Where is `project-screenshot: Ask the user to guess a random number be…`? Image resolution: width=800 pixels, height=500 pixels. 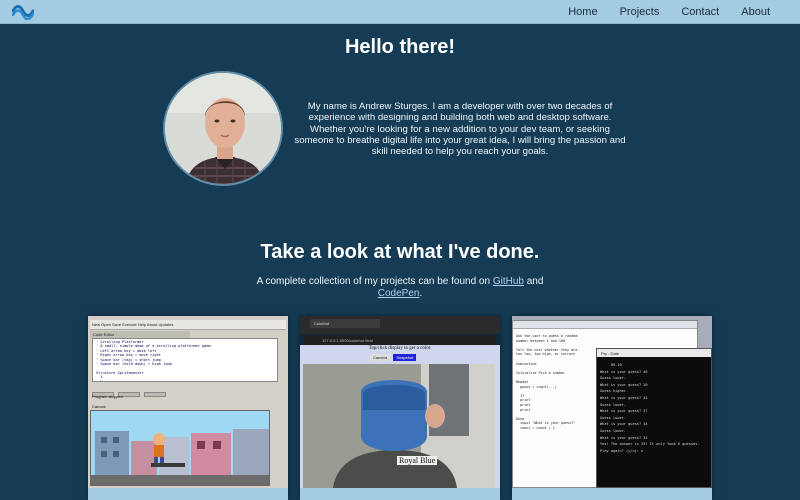
project-screenshot: Ask the user to guess a random number be… is located at coordinates (612, 402).